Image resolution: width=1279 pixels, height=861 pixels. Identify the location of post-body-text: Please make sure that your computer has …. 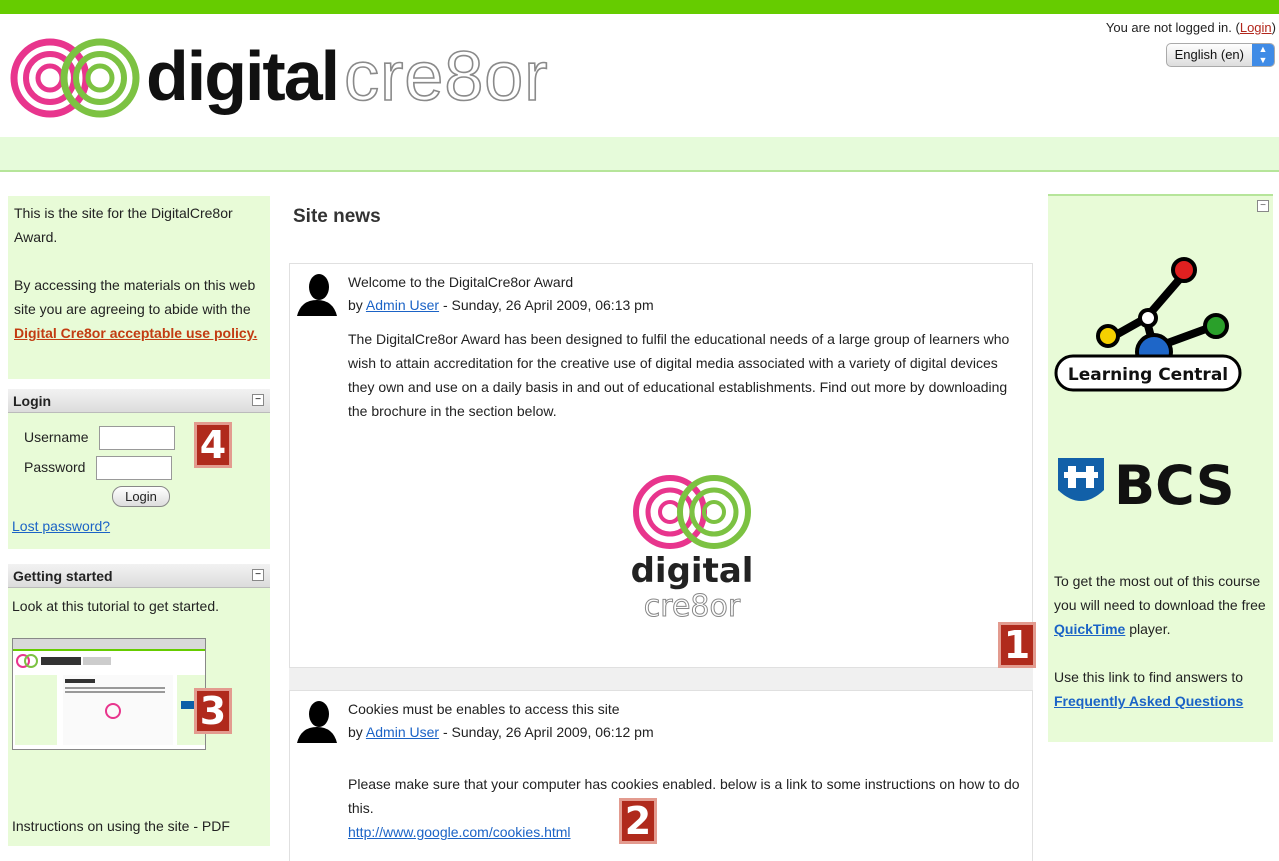
(684, 796).